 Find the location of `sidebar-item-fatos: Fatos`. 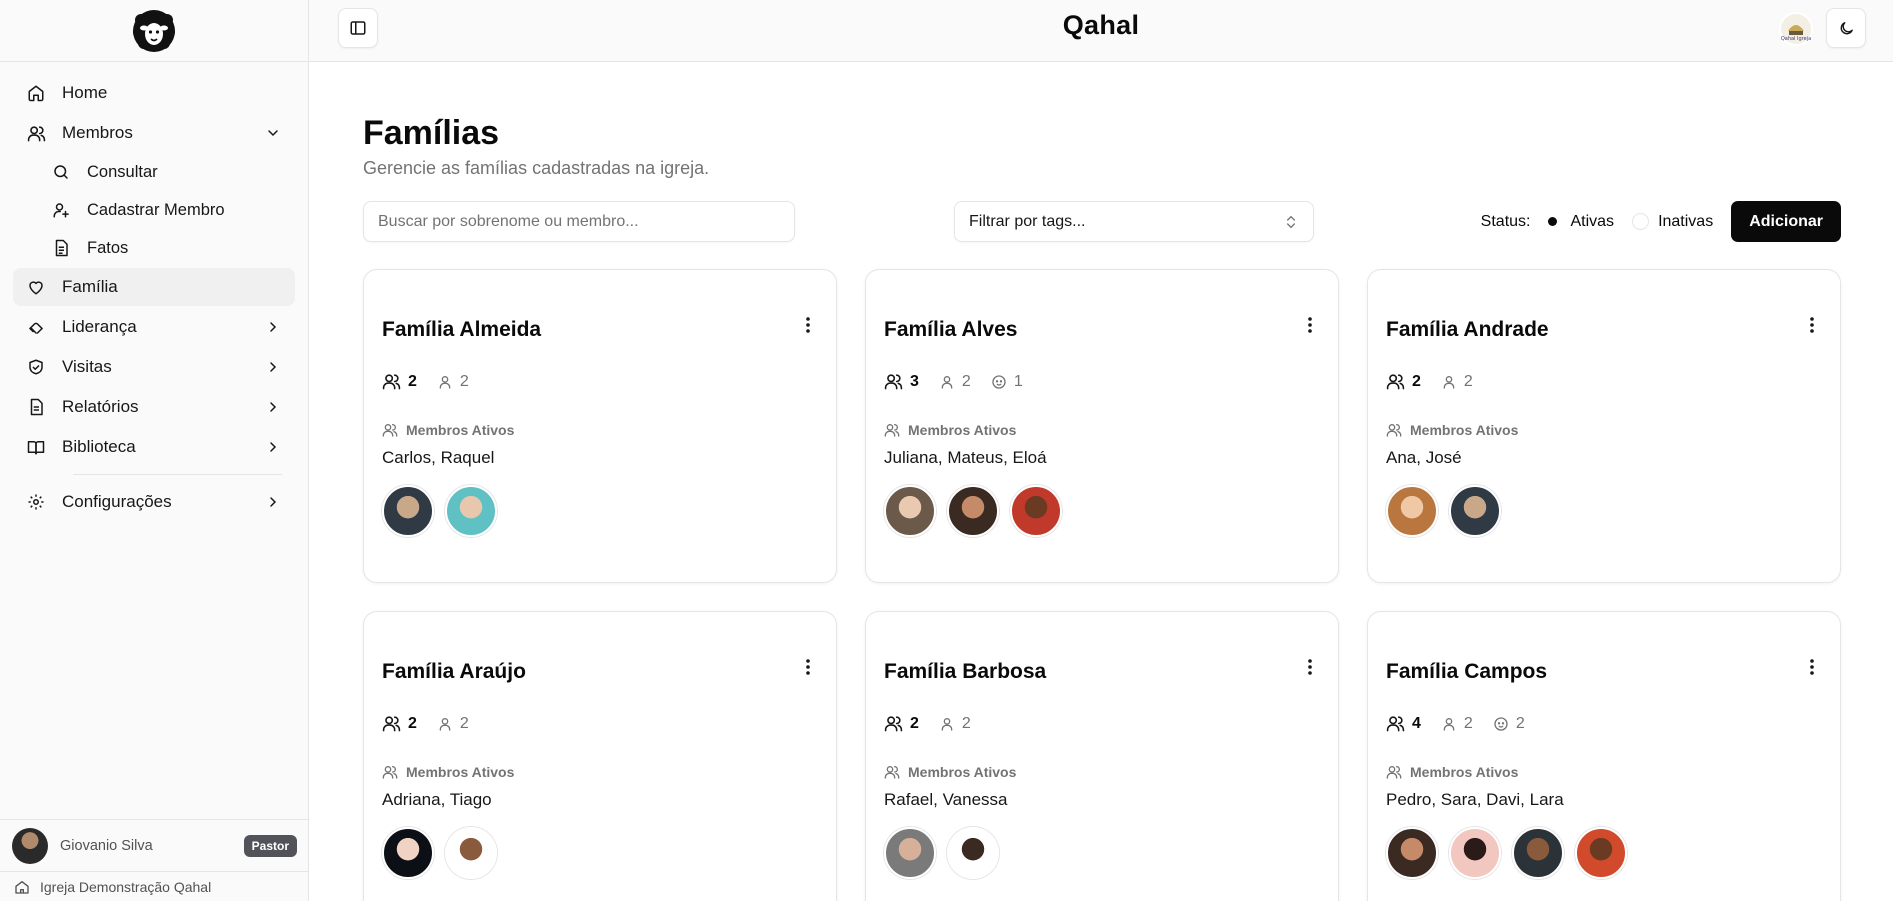

sidebar-item-fatos: Fatos is located at coordinates (166, 248).